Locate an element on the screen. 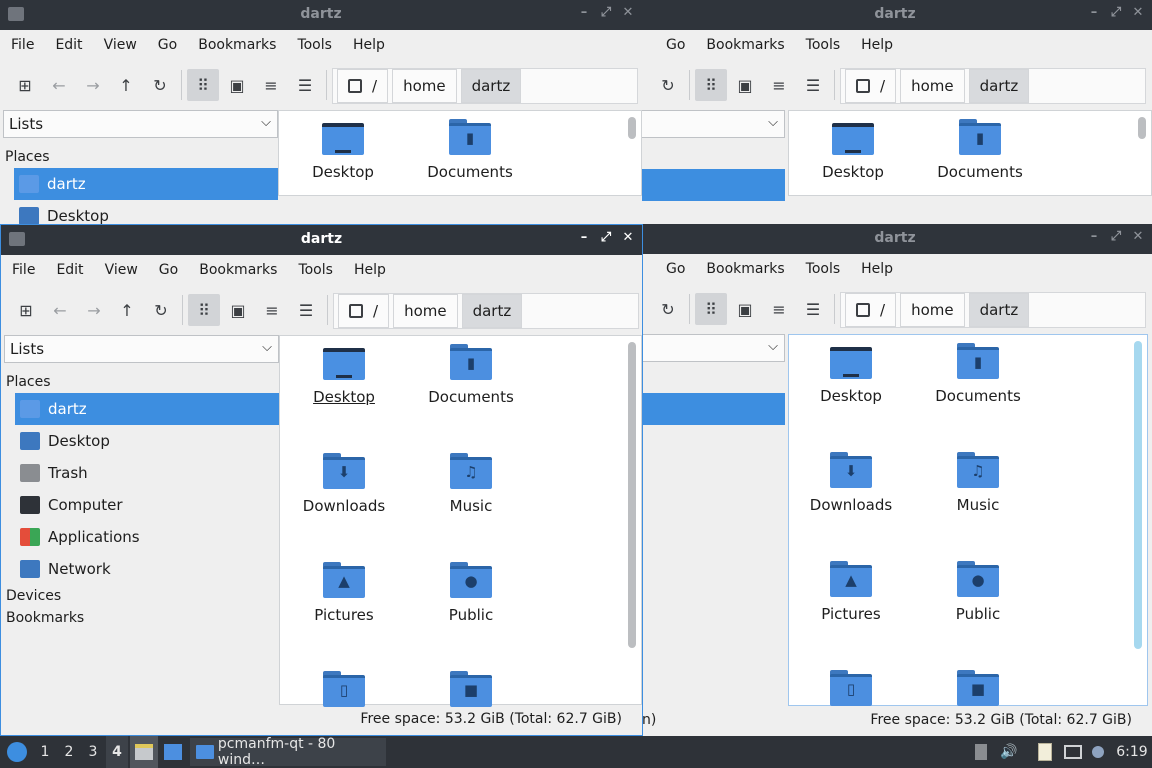 The width and height of the screenshot is (1152, 768). start-menu-icon is located at coordinates (17, 752).